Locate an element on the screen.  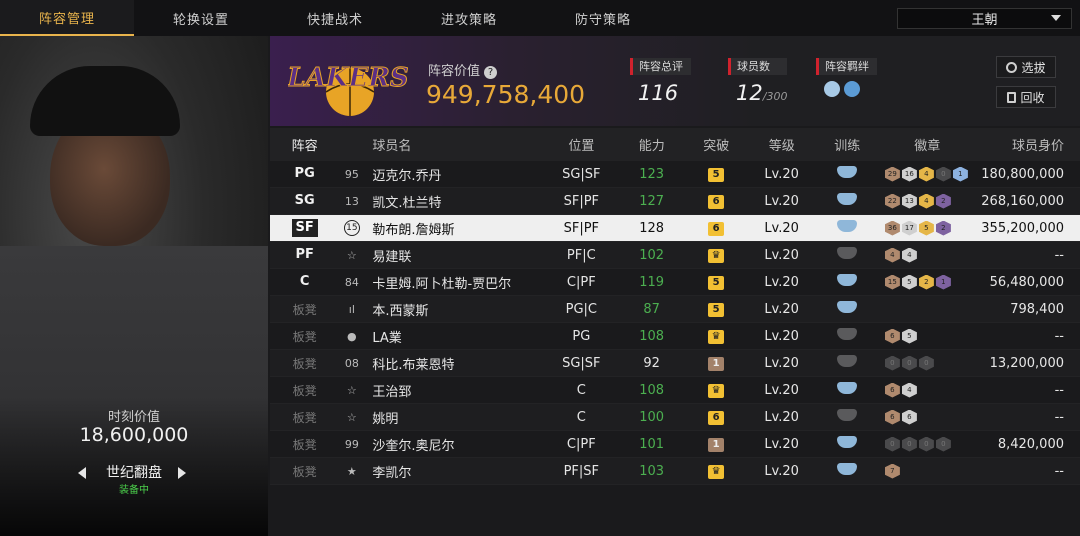
badges-cell: 22 13 4 2 is located at coordinates (927, 201).